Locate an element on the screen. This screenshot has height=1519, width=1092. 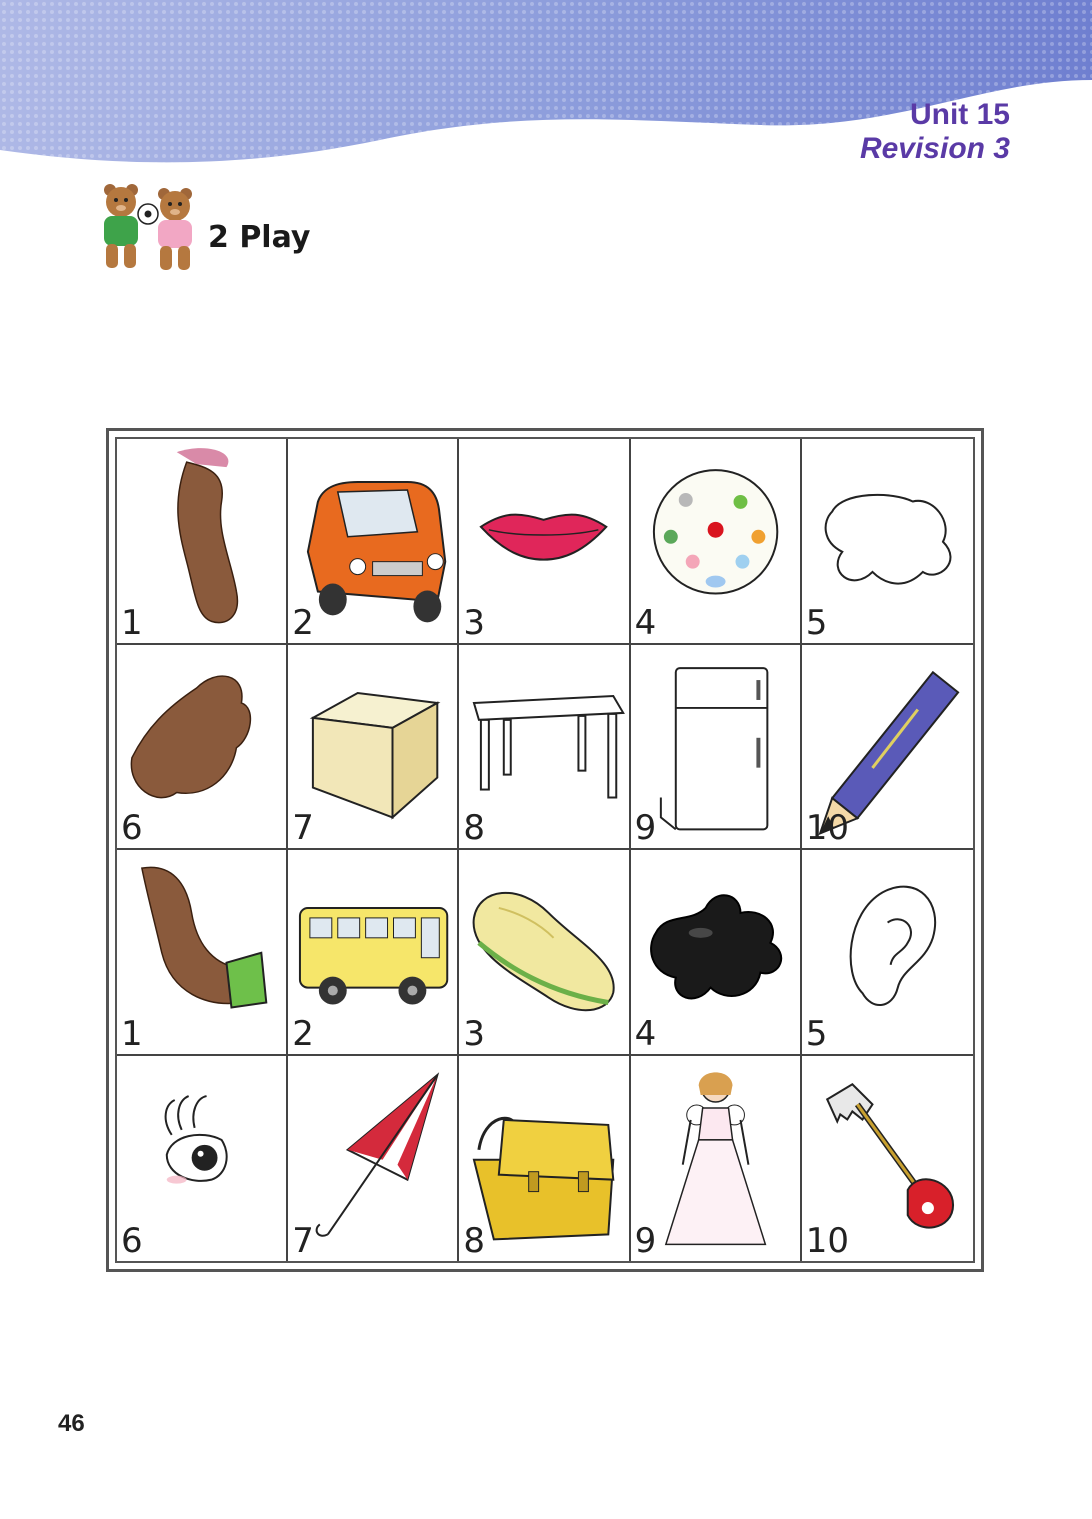
puddle-icon is located at coordinates (888, 539).